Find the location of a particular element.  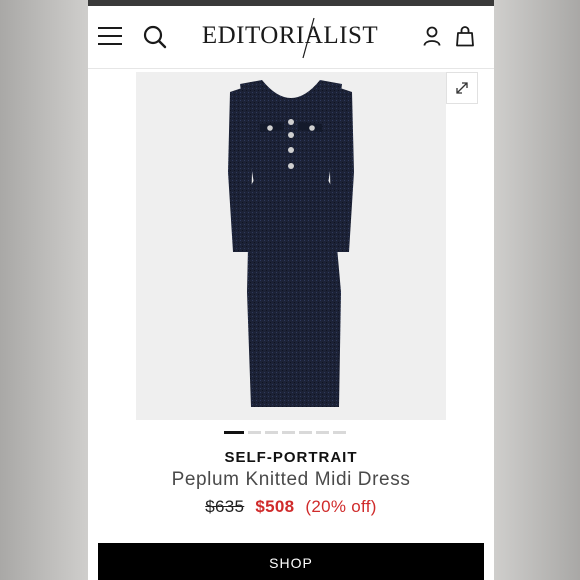

background-right is located at coordinates (537, 290).